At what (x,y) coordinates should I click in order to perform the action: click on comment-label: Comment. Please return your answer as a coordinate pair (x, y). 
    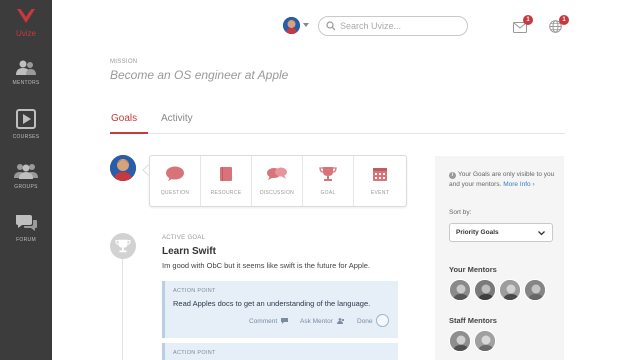
    Looking at the image, I should click on (263, 321).